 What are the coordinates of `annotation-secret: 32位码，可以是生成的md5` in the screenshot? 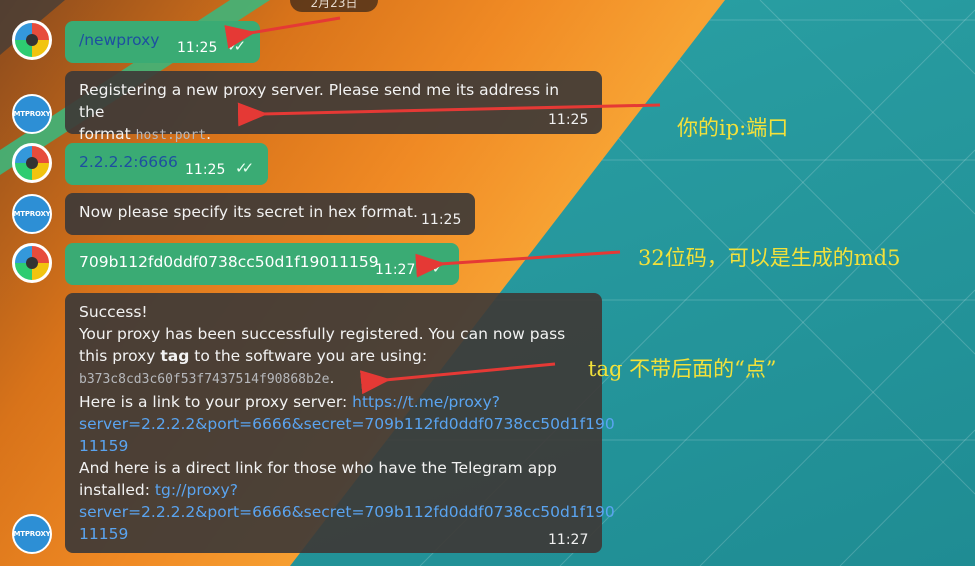 It's located at (769, 258).